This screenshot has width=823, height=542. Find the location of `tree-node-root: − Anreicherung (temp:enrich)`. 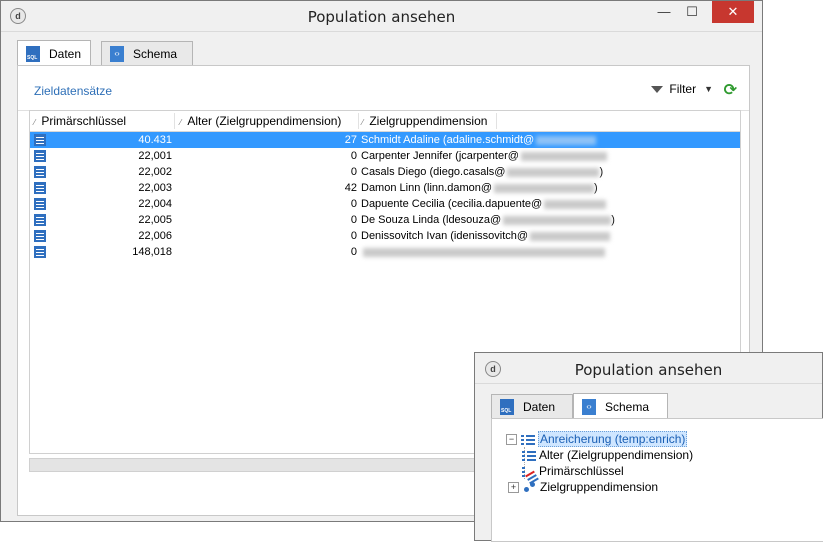

tree-node-root: − Anreicherung (temp:enrich) is located at coordinates (599, 439).